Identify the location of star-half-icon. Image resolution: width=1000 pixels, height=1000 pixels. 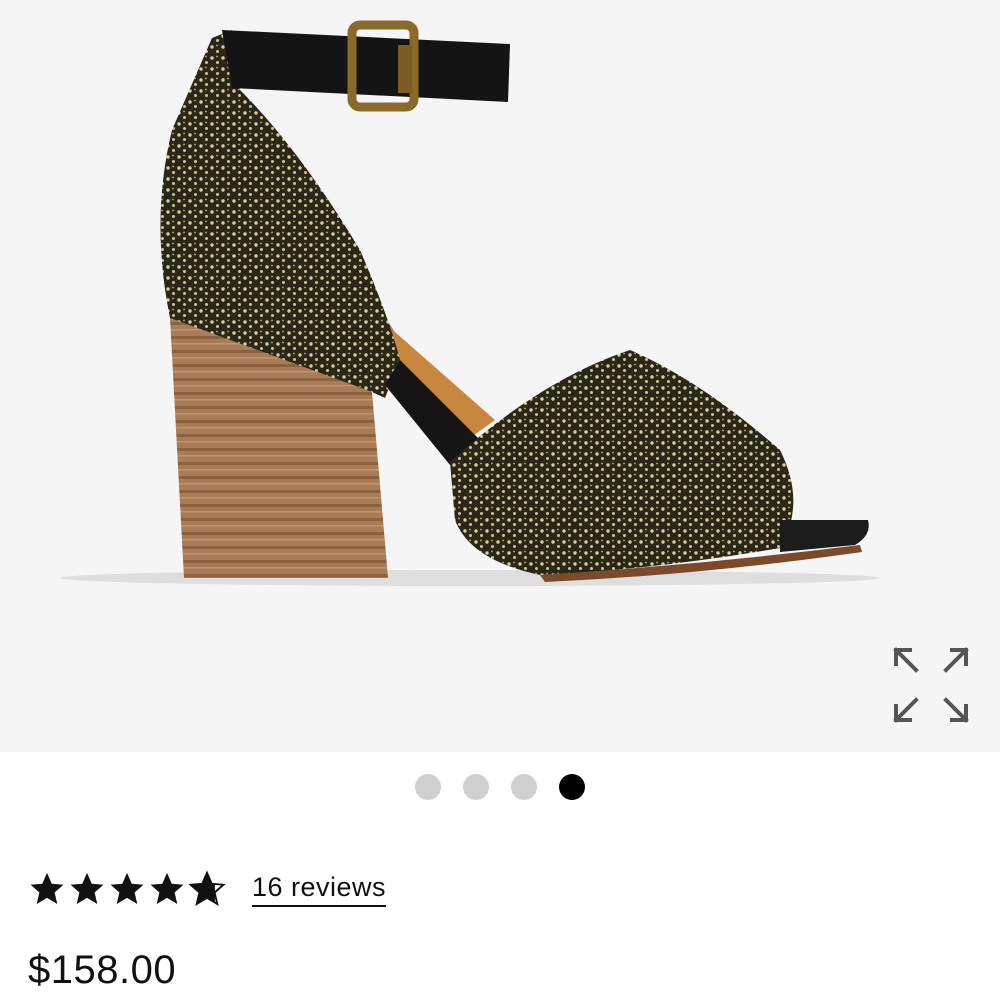
(207, 889).